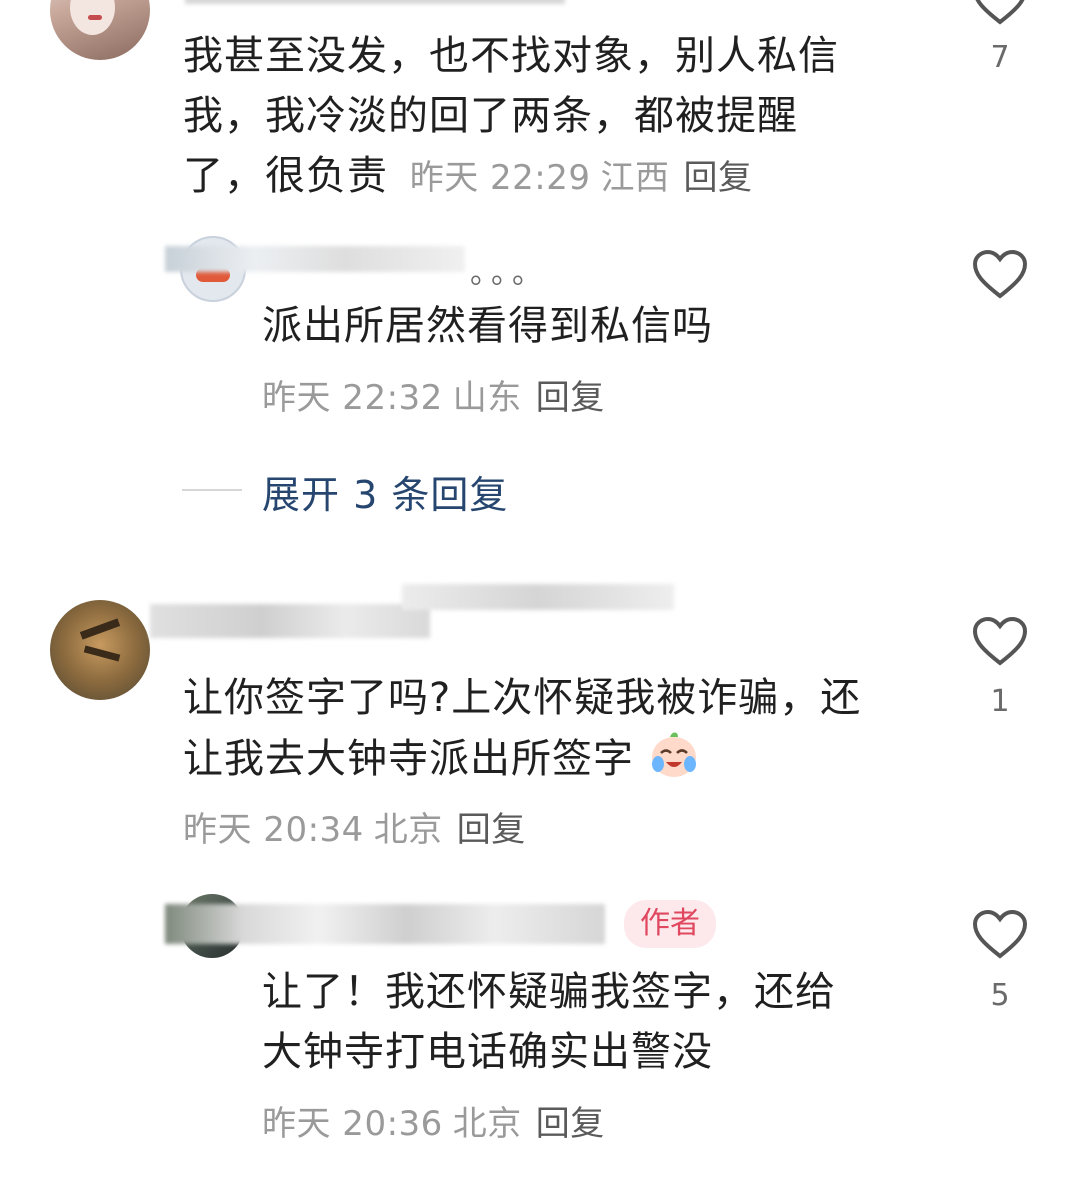 The width and height of the screenshot is (1080, 1188). I want to click on comment-meta: 昨天 22:29 江西 回复, so click(581, 178).